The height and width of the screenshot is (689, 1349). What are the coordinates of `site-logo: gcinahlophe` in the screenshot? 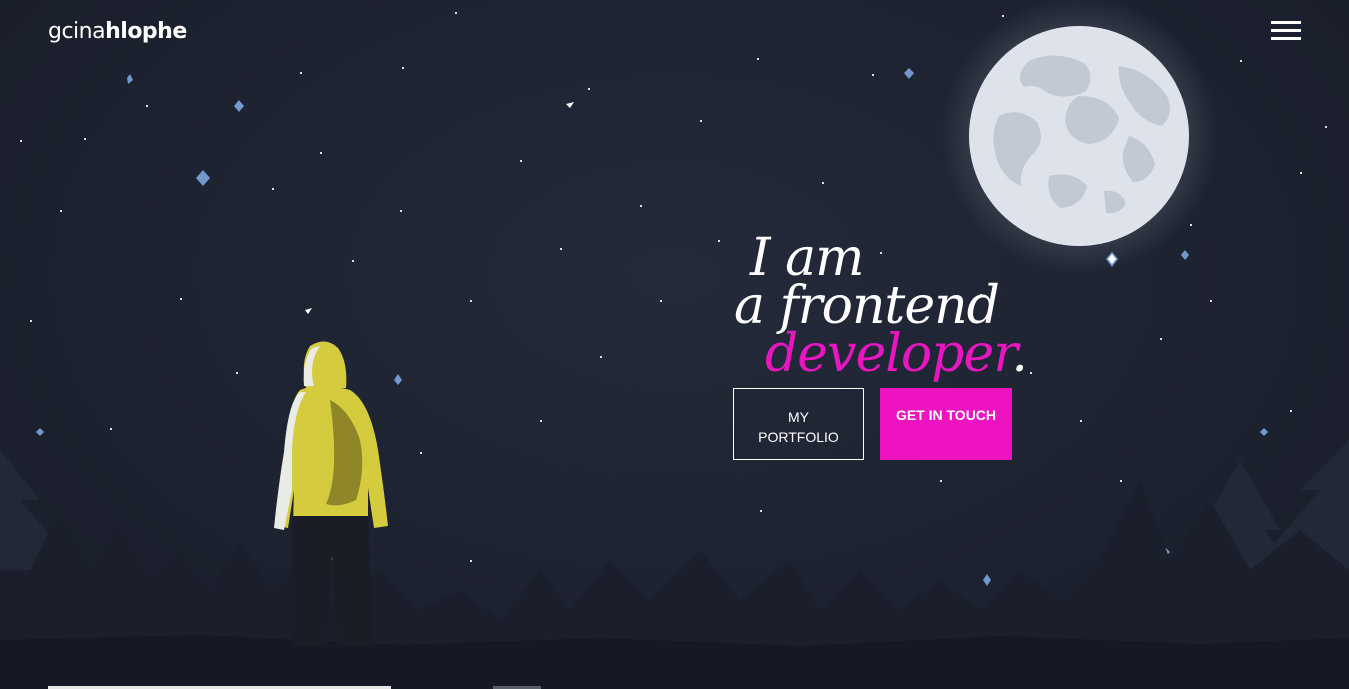 It's located at (117, 31).